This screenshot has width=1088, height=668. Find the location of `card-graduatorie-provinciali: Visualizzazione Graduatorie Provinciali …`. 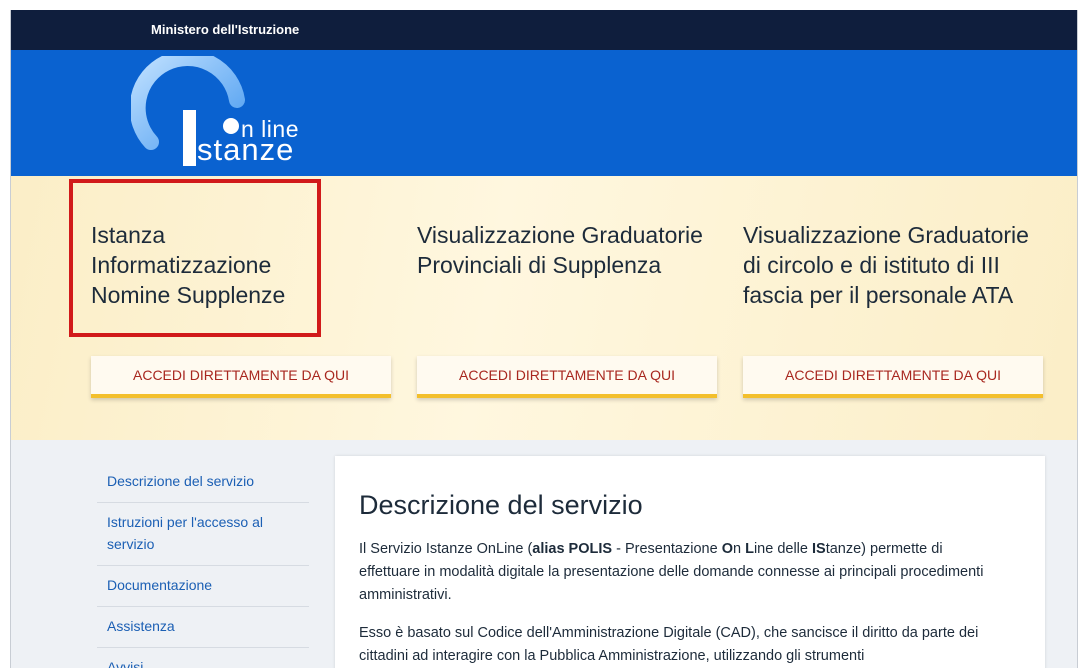

card-graduatorie-provinciali: Visualizzazione Graduatorie Provinciali … is located at coordinates (567, 309).